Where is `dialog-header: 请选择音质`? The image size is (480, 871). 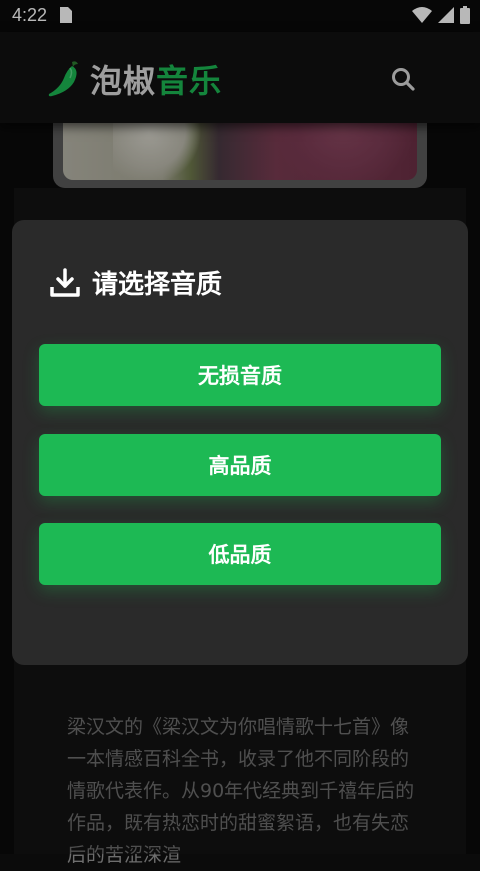 dialog-header: 请选择音质 is located at coordinates (136, 282).